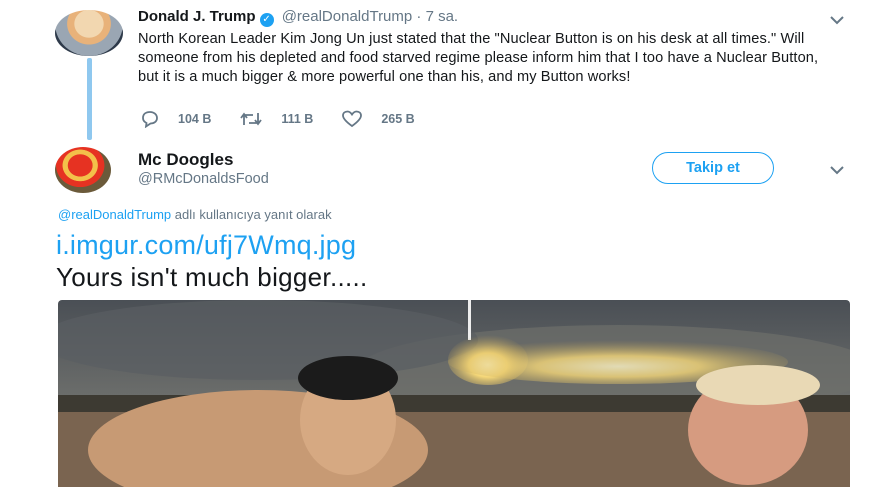  I want to click on tweet1-author-name: Donald J. Trump, so click(197, 16).